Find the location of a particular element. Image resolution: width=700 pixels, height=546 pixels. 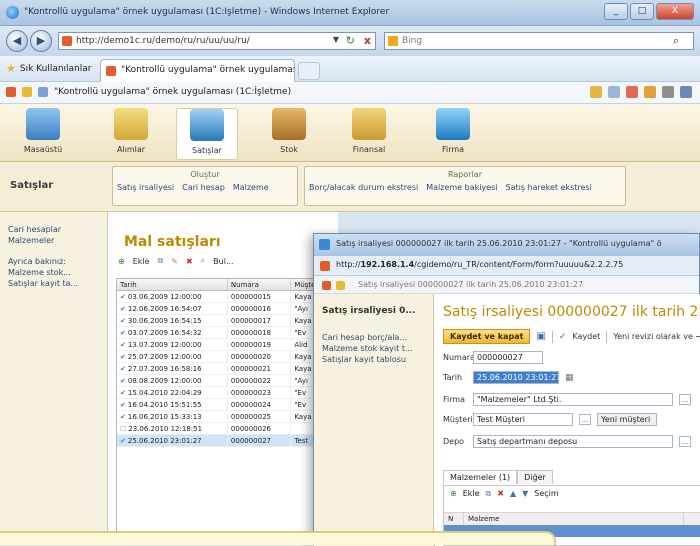

table-row: ✔ 16.06.2010 15:33:13 000000025 Kaya is located at coordinates (223, 417).